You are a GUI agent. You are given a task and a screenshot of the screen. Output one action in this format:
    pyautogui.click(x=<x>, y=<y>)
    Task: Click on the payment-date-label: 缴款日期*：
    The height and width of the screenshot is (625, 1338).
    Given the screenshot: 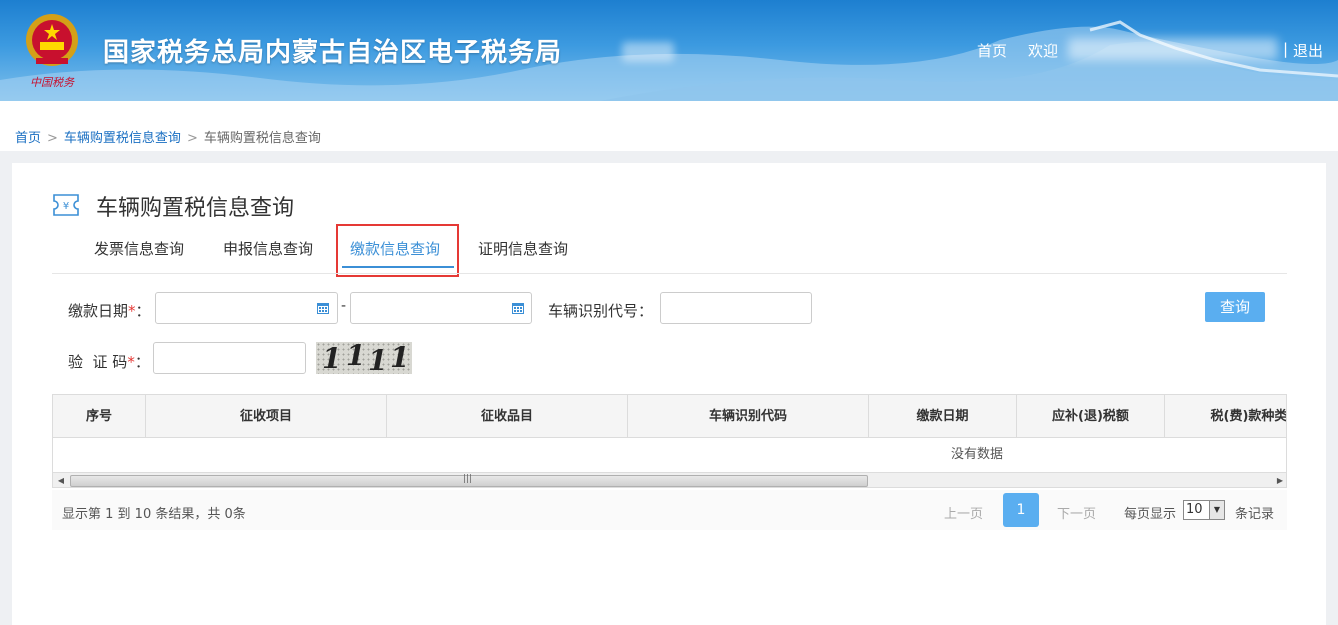 What is the action you would take?
    pyautogui.click(x=109, y=311)
    